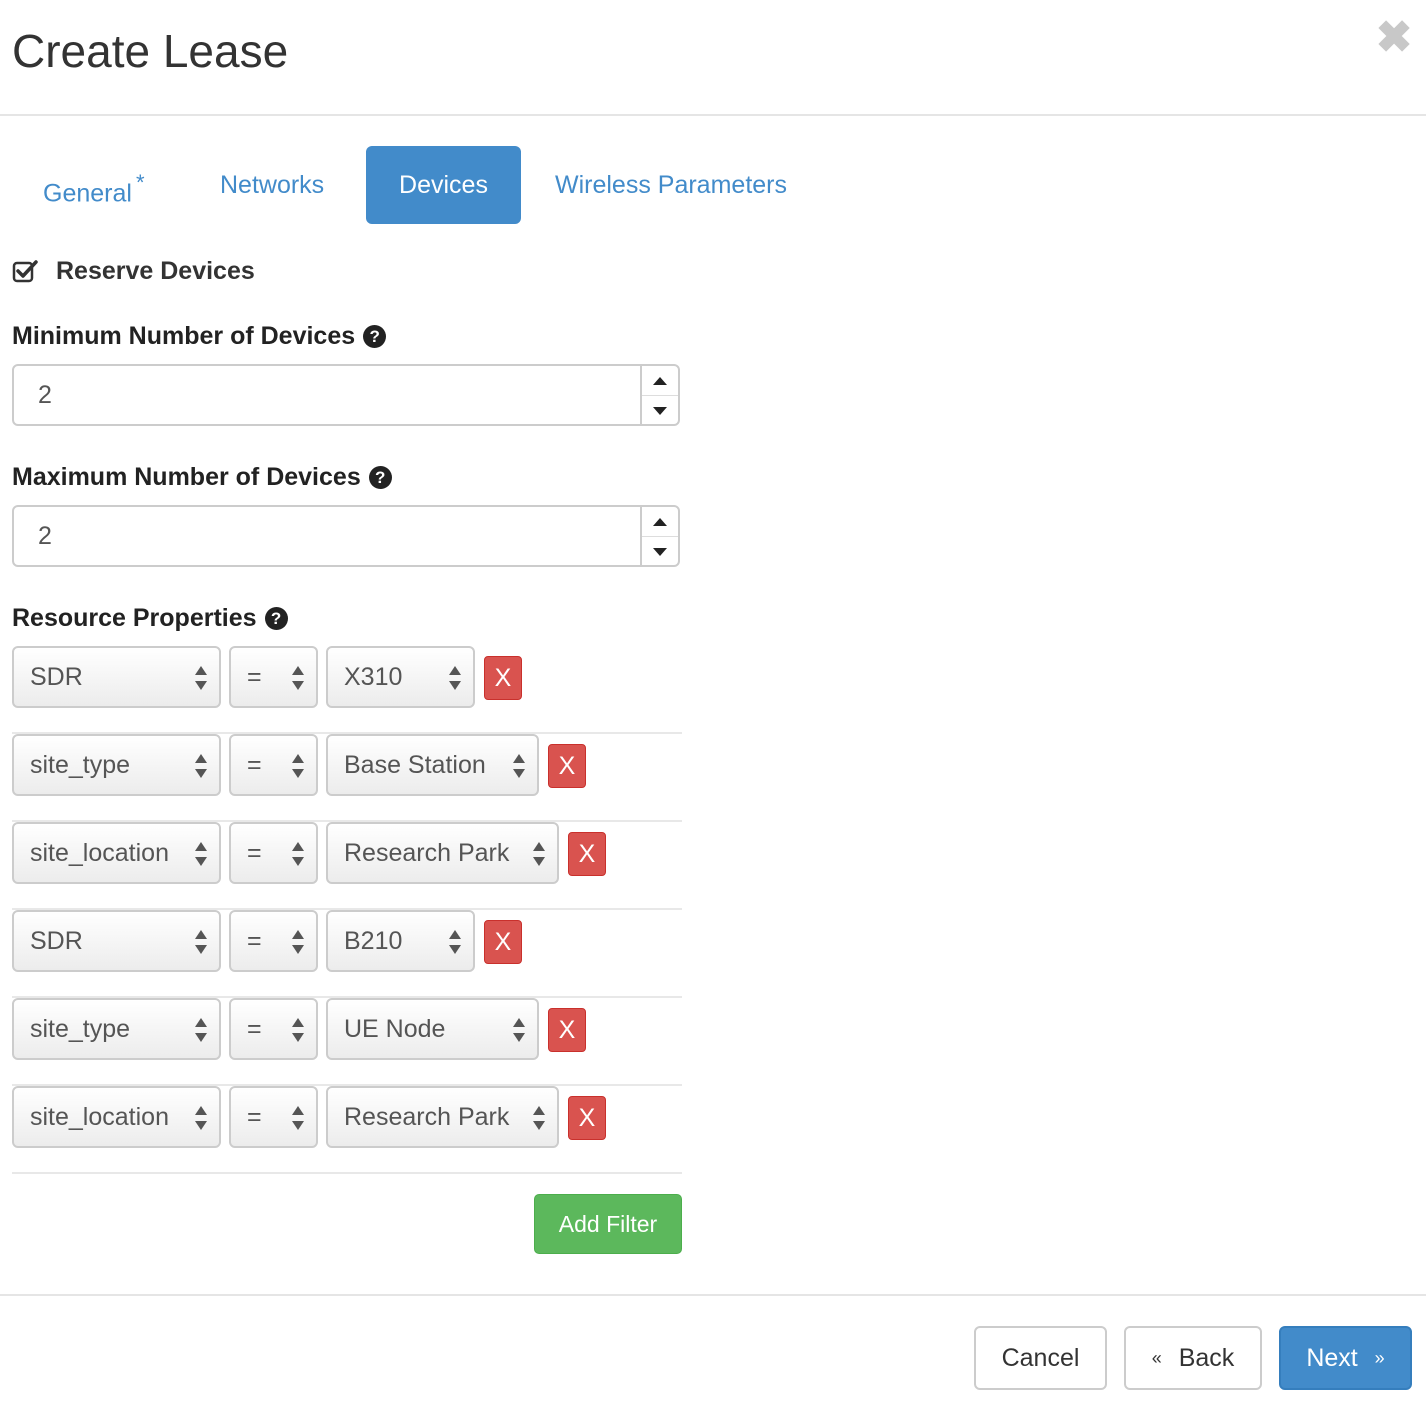  I want to click on filter-row: SDR = X310 X, so click(347, 690).